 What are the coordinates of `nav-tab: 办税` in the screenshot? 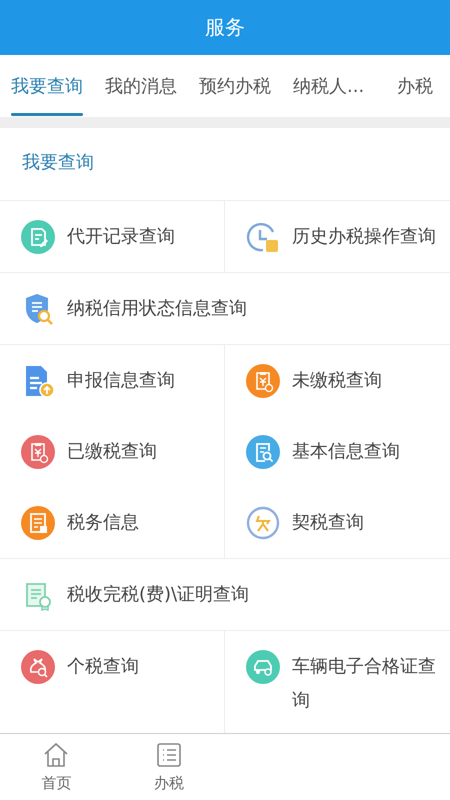 It's located at (168, 767).